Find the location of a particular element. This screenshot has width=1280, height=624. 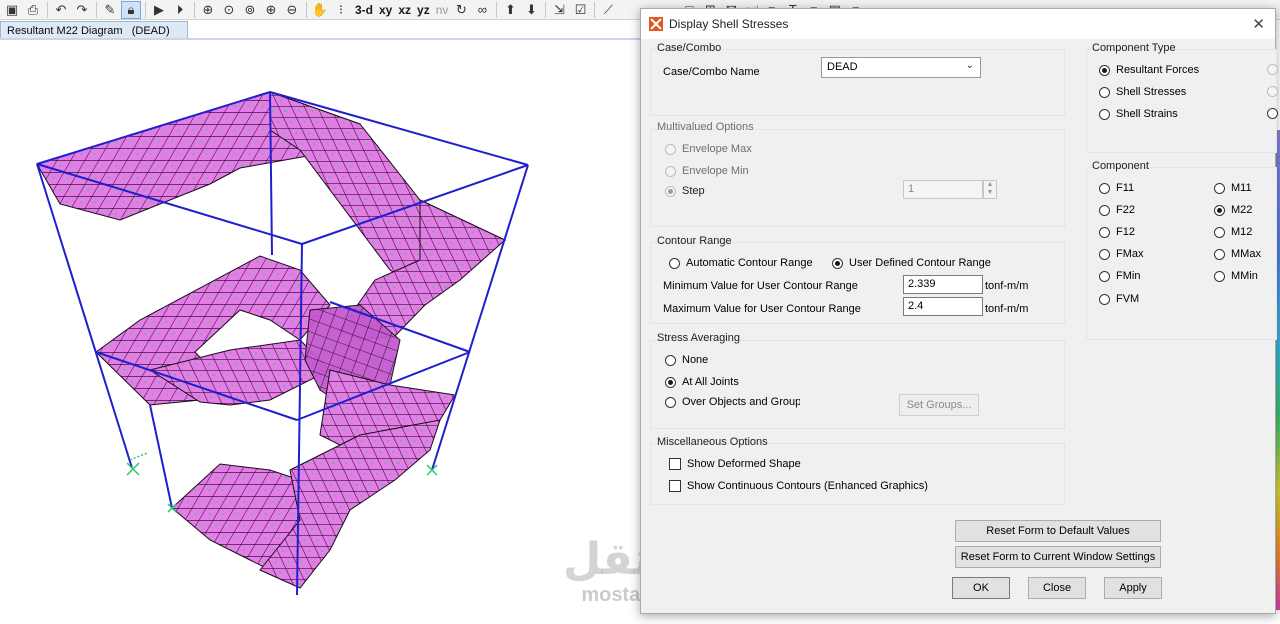

checkbox-box is located at coordinates (675, 464).